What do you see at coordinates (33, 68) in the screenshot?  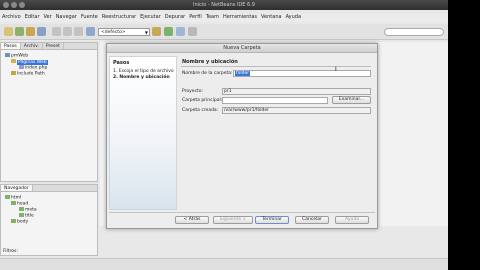 I see `tree-node-index-php: index.php` at bounding box center [33, 68].